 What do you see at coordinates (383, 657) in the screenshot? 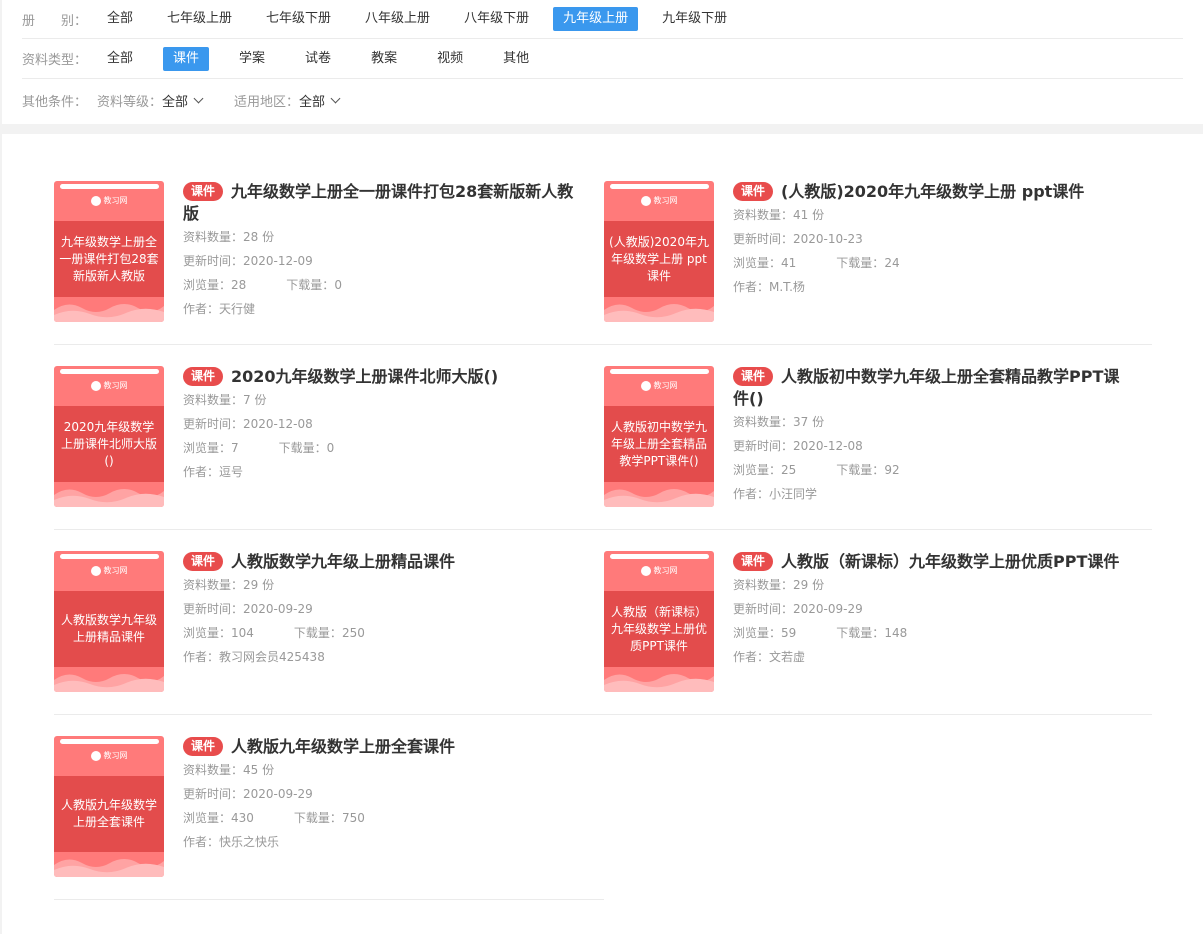
I see `author-row: 作者：教习网会员425438` at bounding box center [383, 657].